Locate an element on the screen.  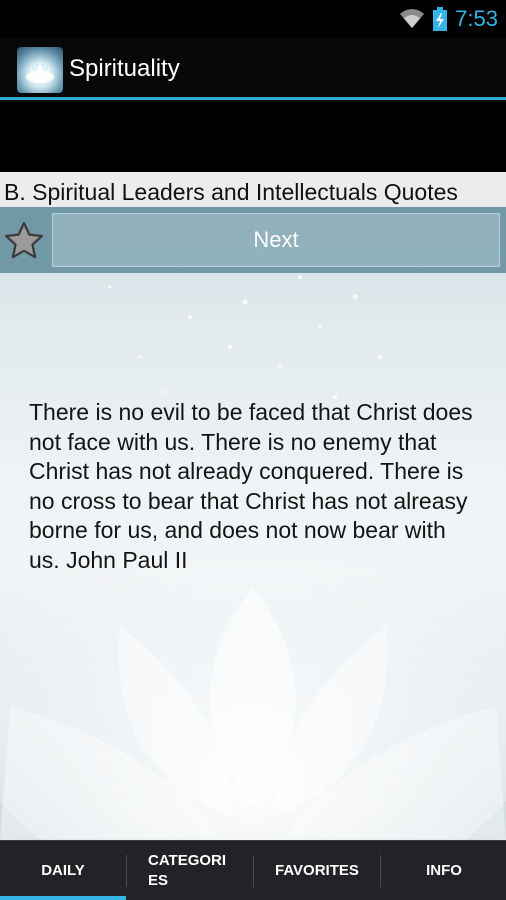
tab-daily-label: DAILY is located at coordinates (63, 870).